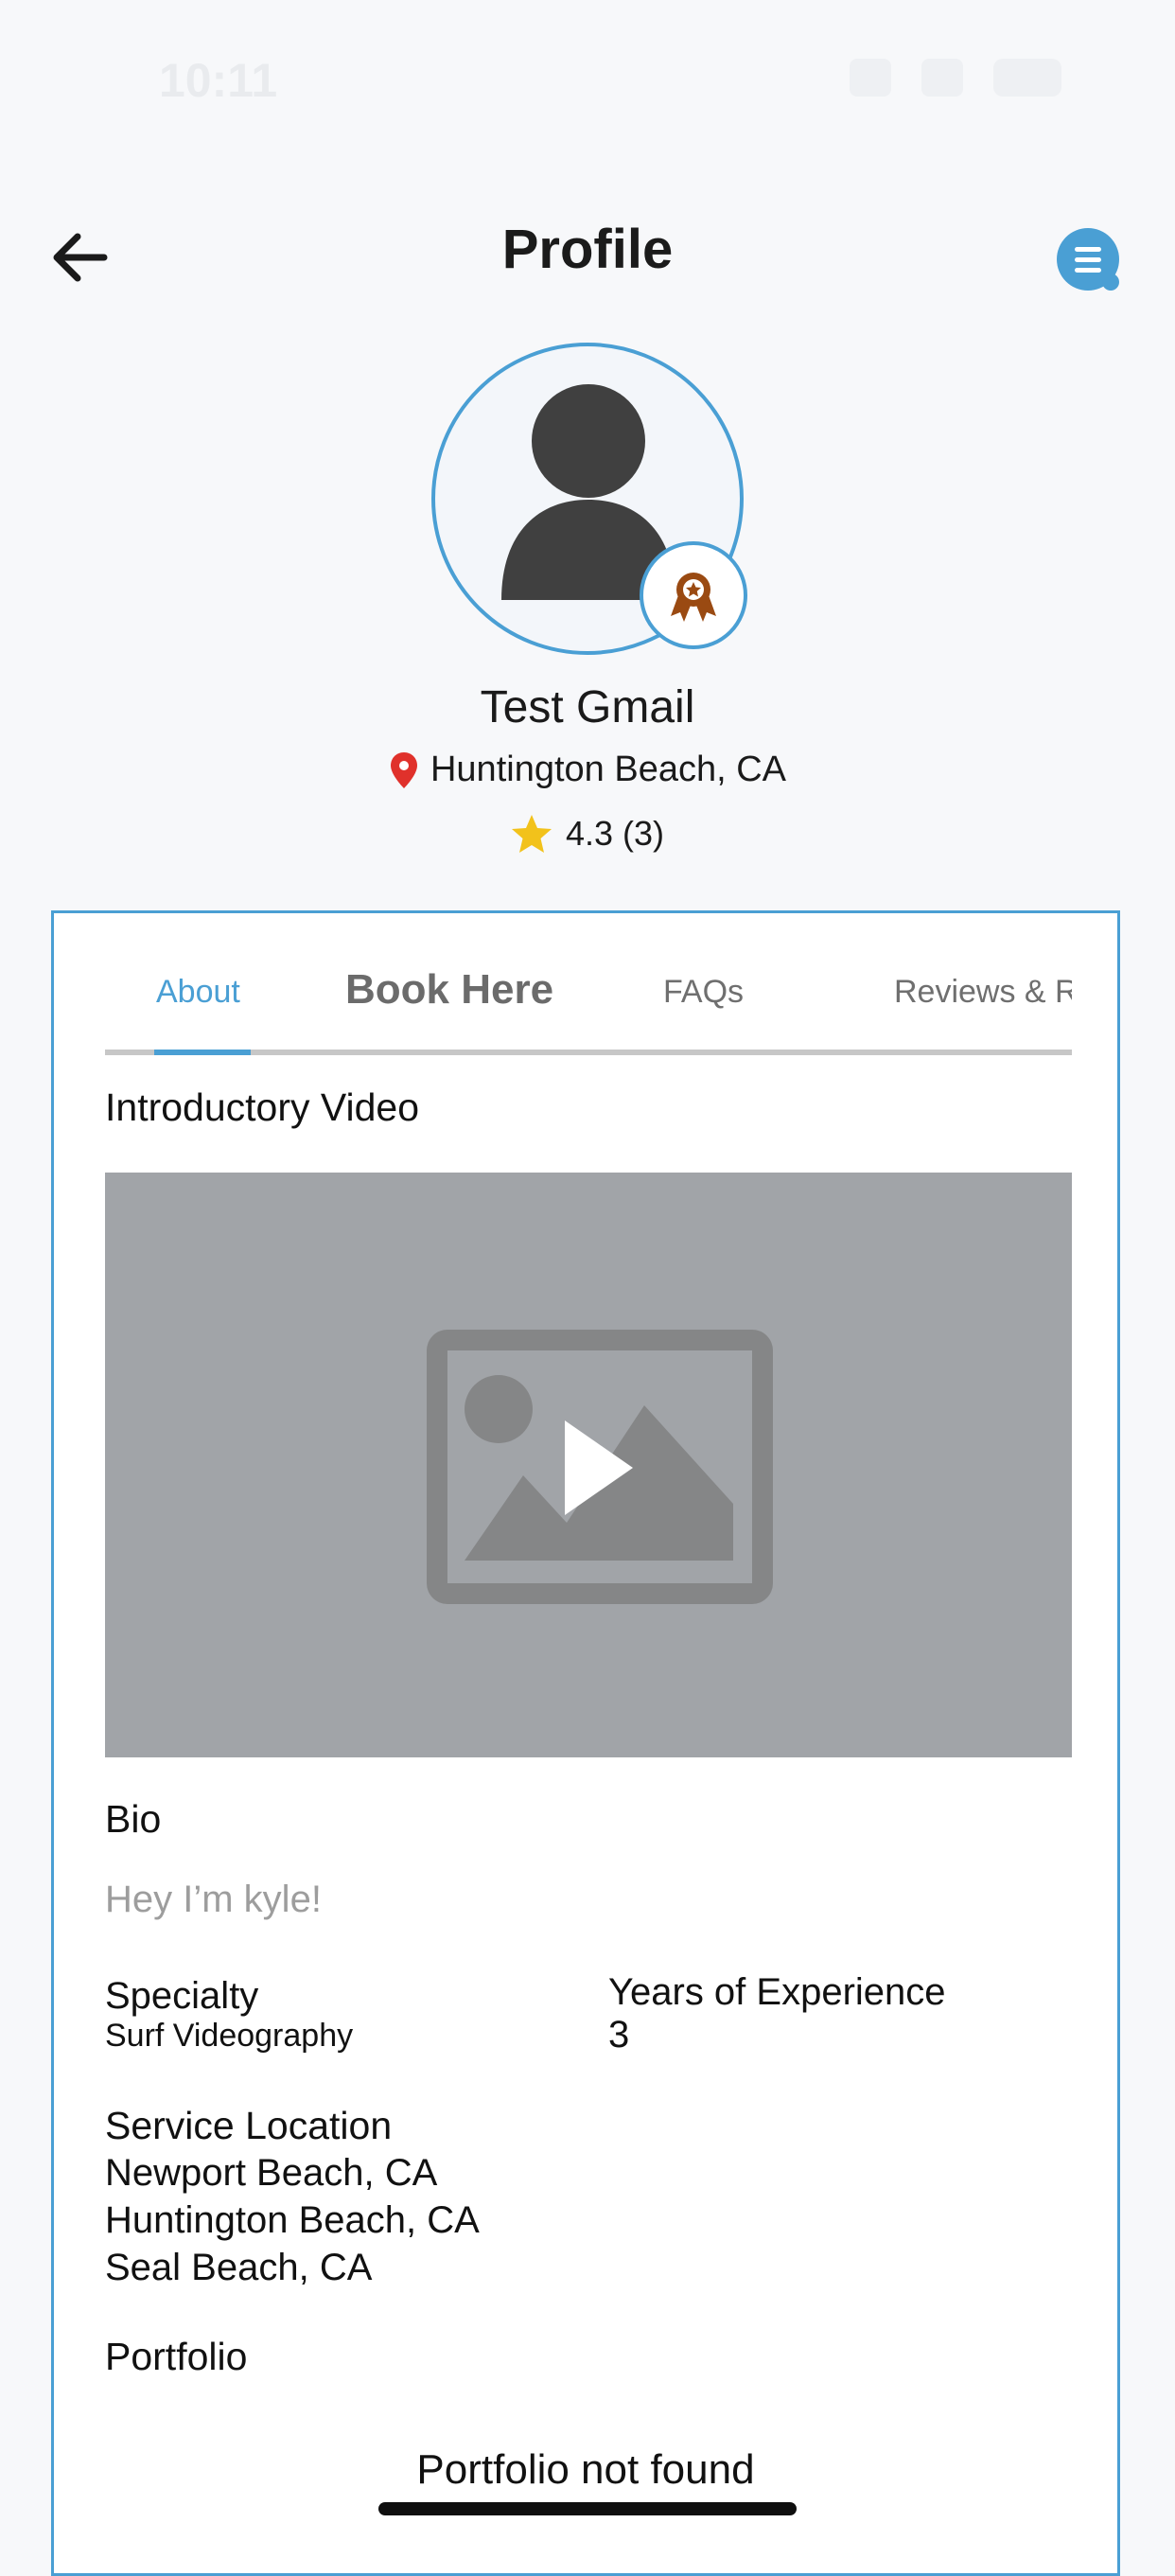 The height and width of the screenshot is (2576, 1175). I want to click on status-time: 10:11, so click(219, 80).